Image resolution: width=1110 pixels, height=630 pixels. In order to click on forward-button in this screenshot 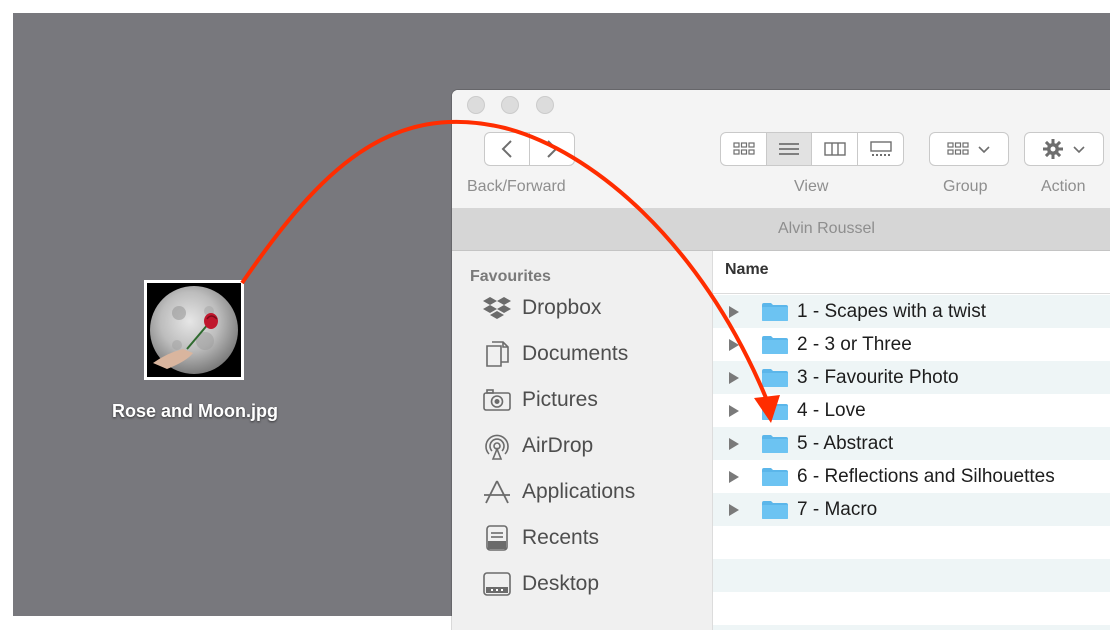, I will do `click(552, 149)`.